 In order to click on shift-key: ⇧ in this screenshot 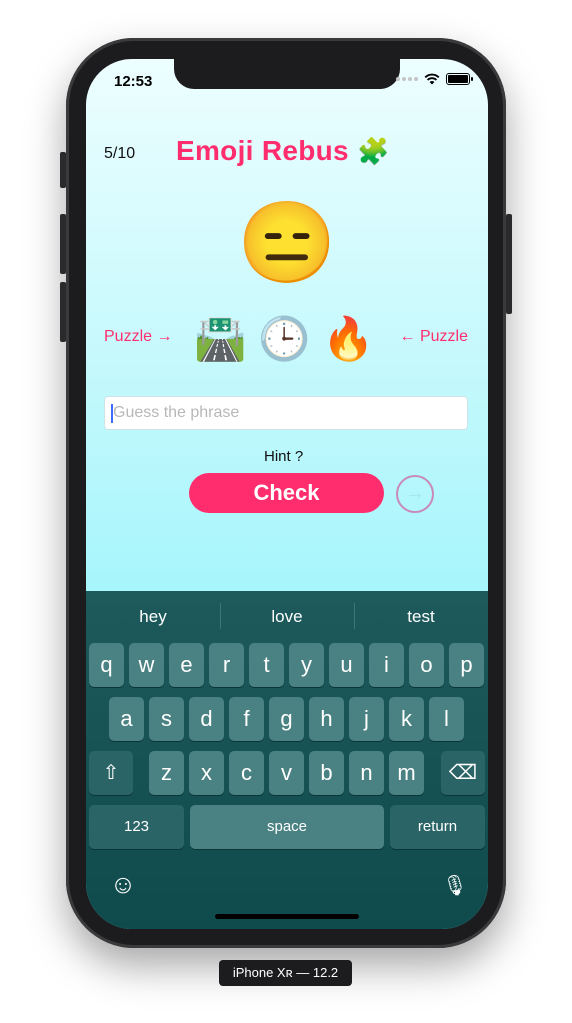, I will do `click(111, 773)`.